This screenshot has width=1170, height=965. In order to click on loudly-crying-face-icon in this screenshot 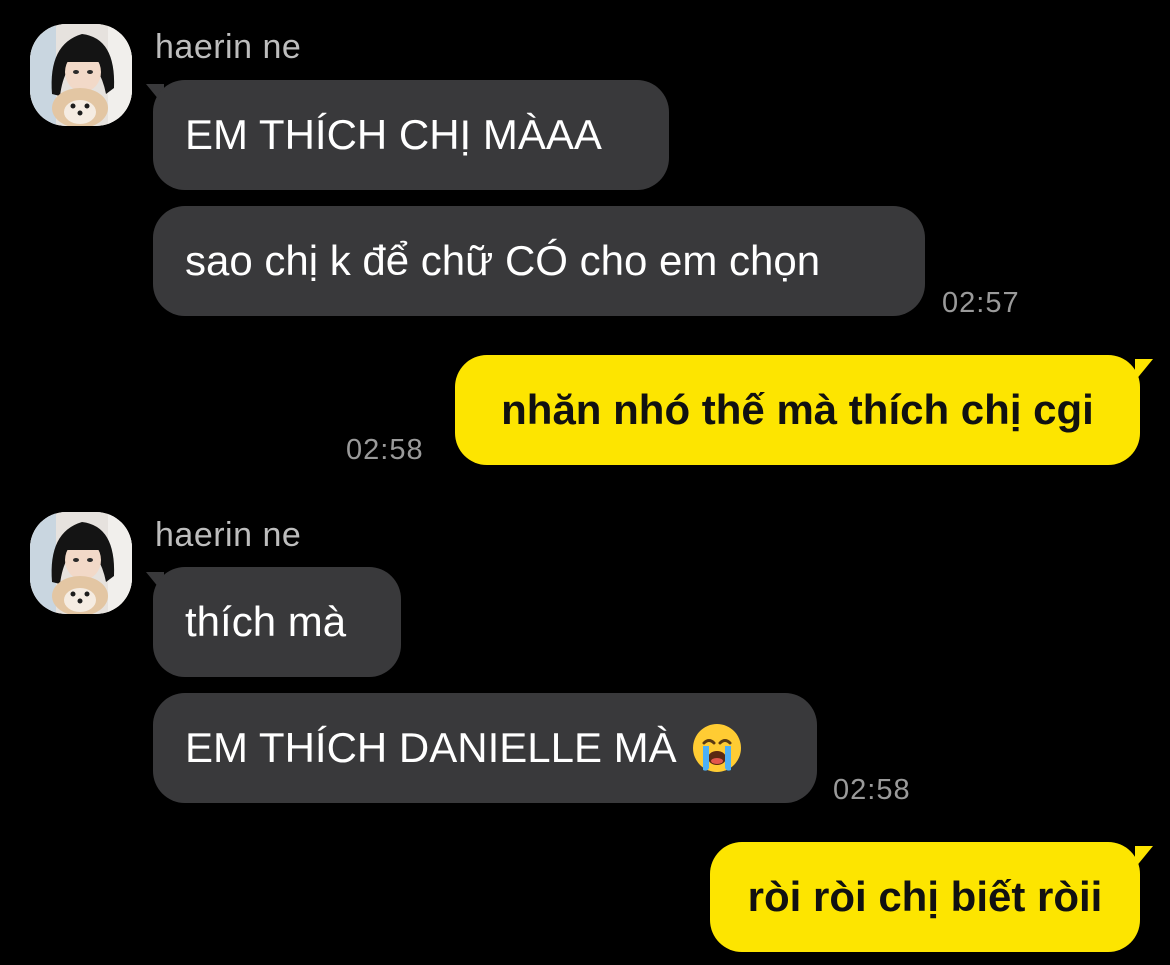, I will do `click(716, 748)`.